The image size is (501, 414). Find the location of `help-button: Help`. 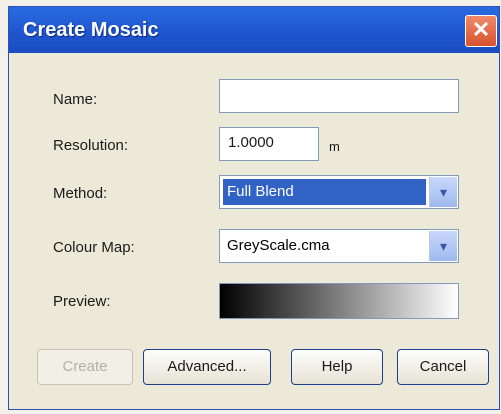

help-button: Help is located at coordinates (337, 367).